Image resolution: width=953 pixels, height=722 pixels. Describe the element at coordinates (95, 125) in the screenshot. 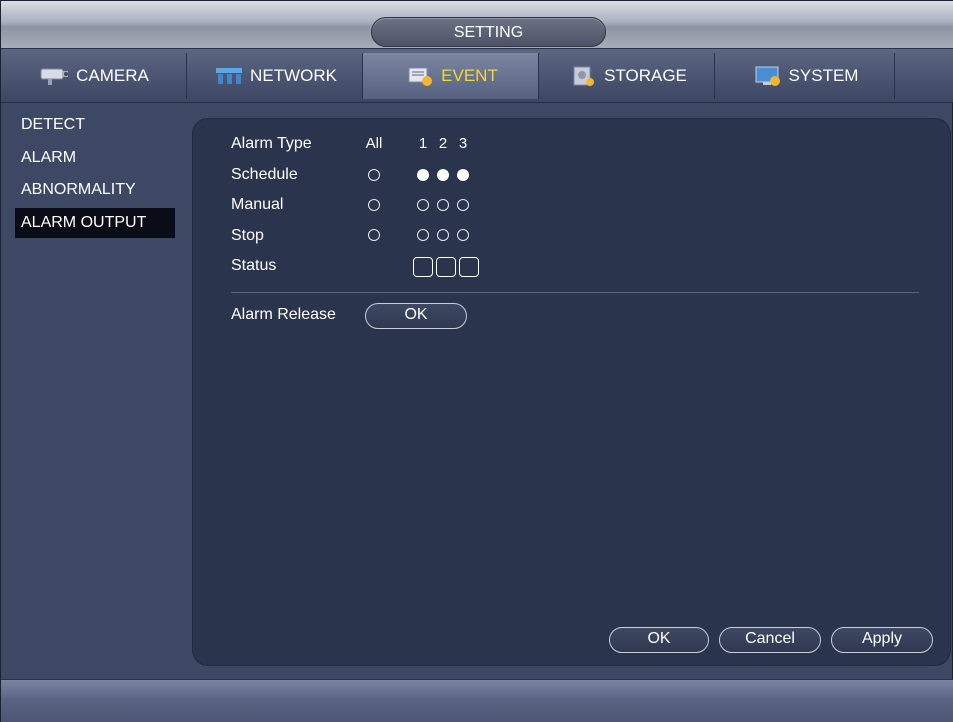

I see `sidebar-item-detect: DETECT` at that location.